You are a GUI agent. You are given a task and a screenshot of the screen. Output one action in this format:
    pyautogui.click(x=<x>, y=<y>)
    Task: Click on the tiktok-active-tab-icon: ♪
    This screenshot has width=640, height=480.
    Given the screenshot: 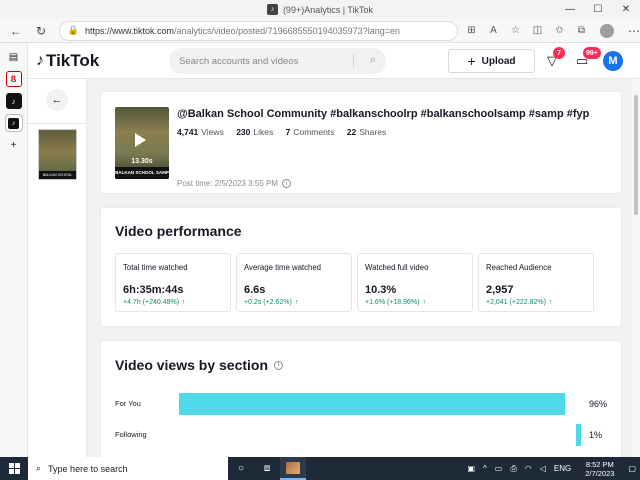 What is the action you would take?
    pyautogui.click(x=13, y=123)
    